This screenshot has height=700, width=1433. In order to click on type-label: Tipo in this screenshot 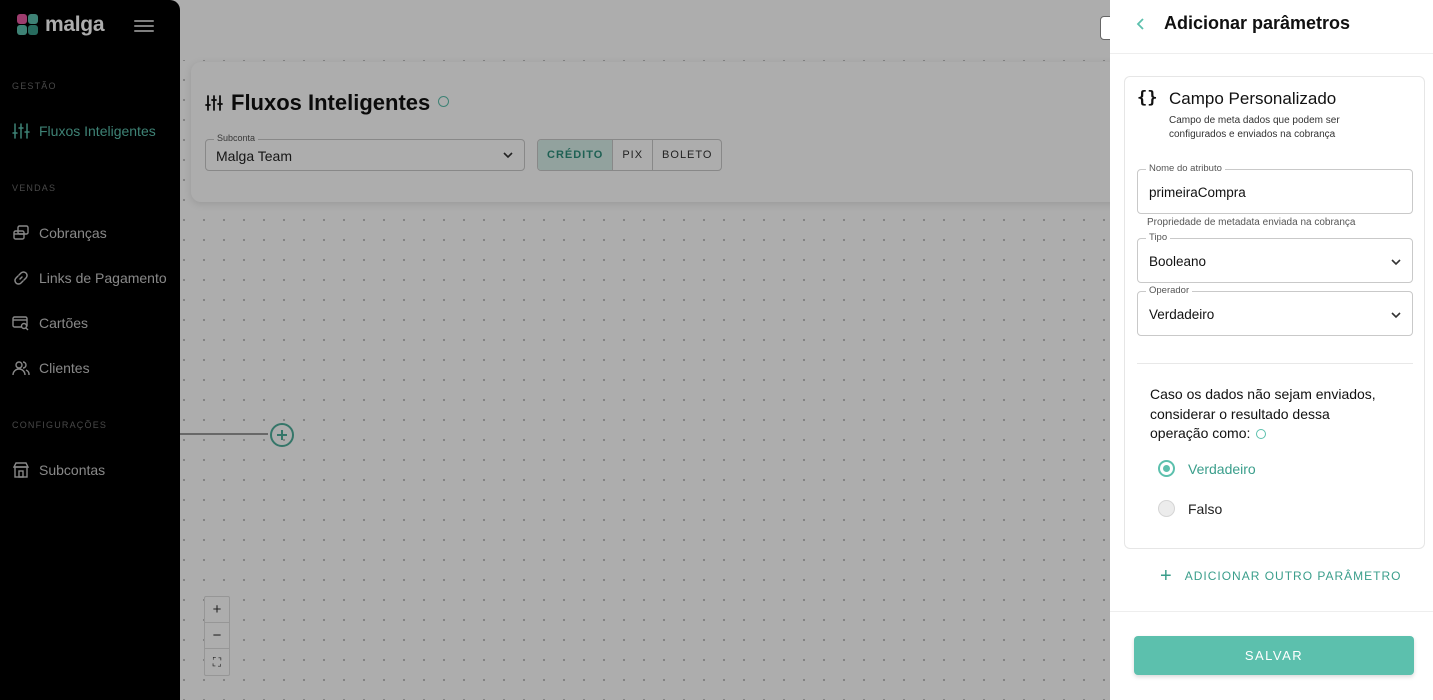, I will do `click(1158, 237)`.